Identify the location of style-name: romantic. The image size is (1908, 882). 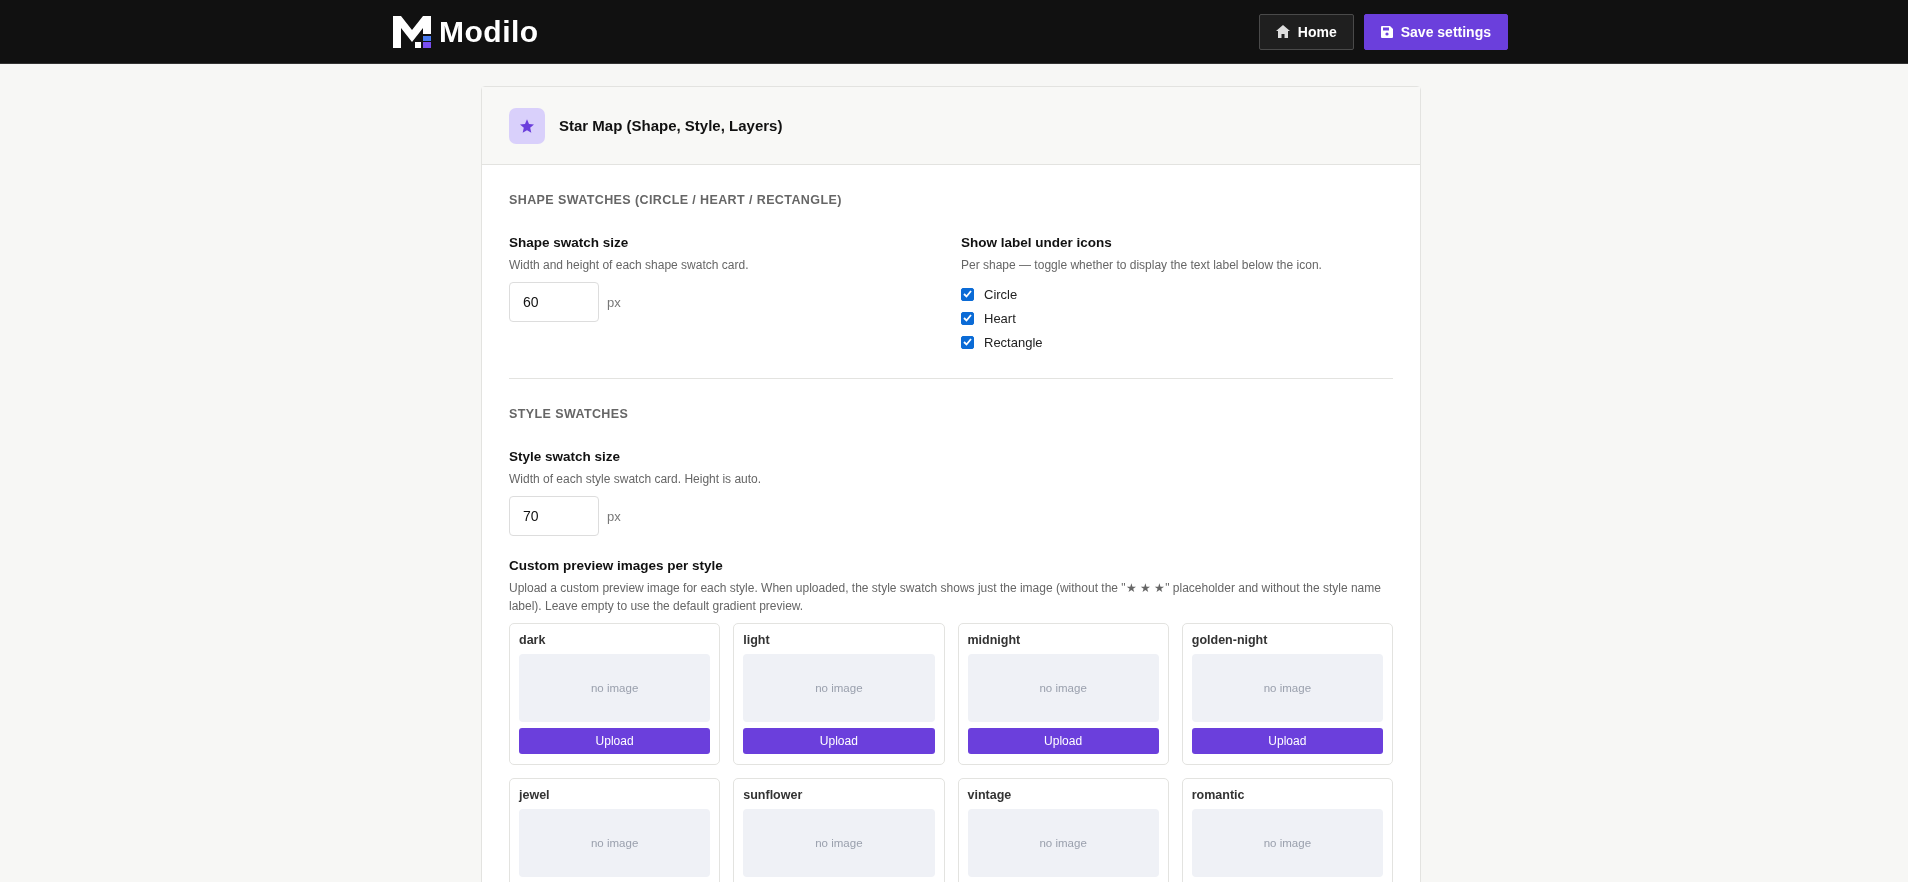
(1218, 795).